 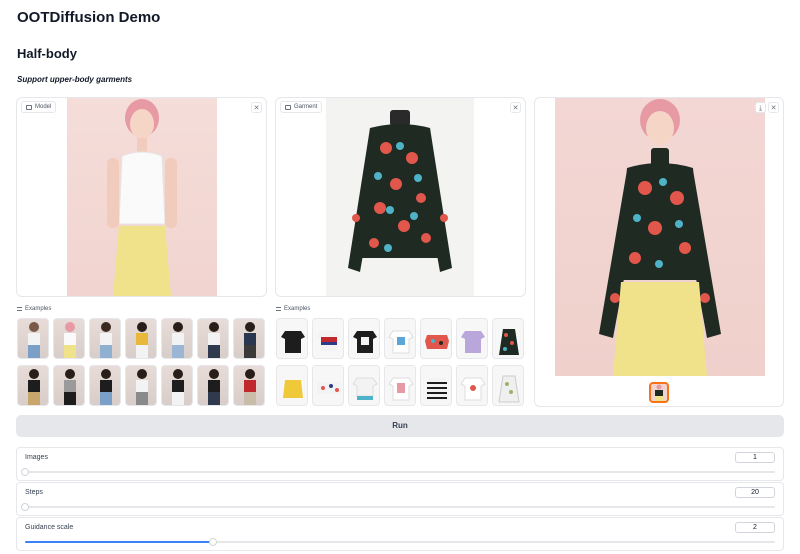 I want to click on steps-value-input: 20, so click(x=755, y=492).